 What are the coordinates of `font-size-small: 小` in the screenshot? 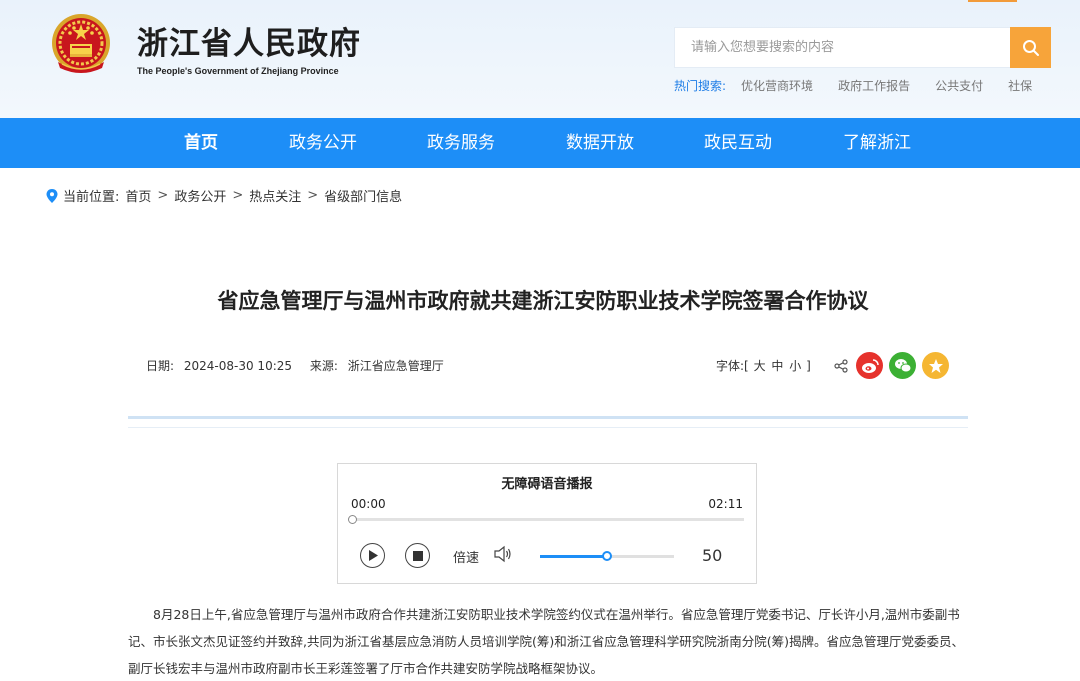 It's located at (795, 366).